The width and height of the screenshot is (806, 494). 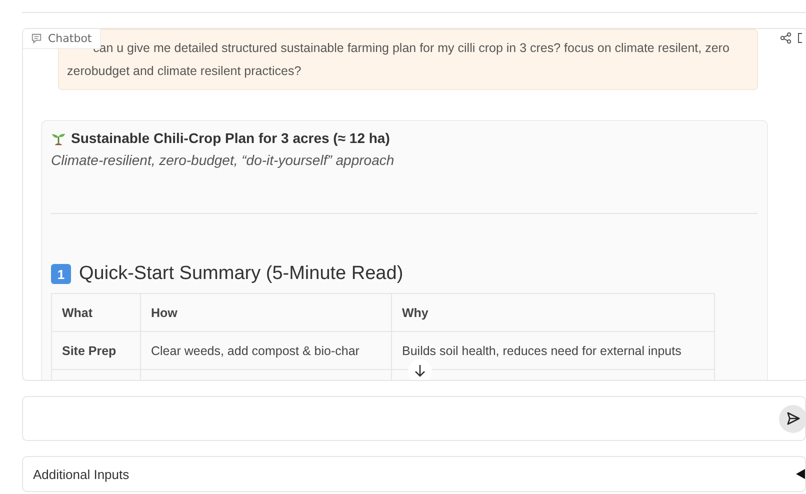 What do you see at coordinates (61, 274) in the screenshot?
I see `number-badge: 1` at bounding box center [61, 274].